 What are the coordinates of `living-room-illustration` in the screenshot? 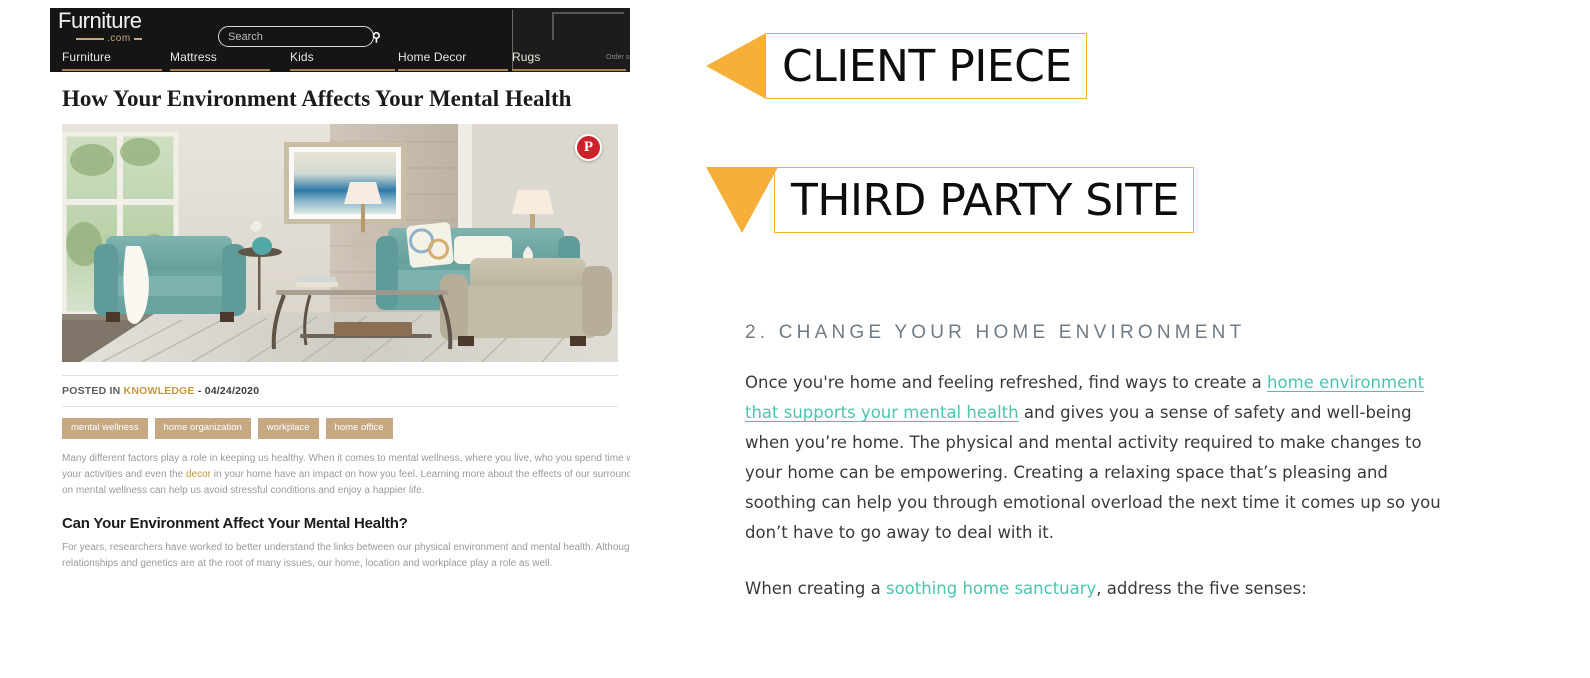 It's located at (340, 243).